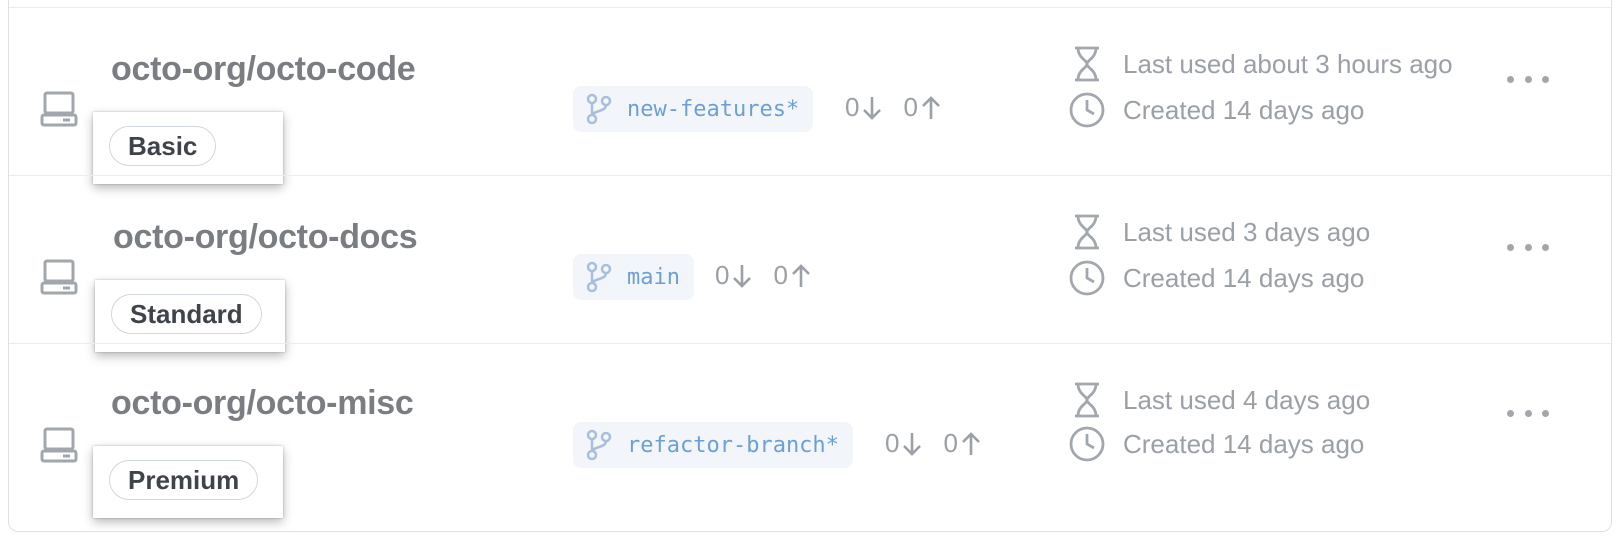  I want to click on machine-type-callout: Standard, so click(190, 316).